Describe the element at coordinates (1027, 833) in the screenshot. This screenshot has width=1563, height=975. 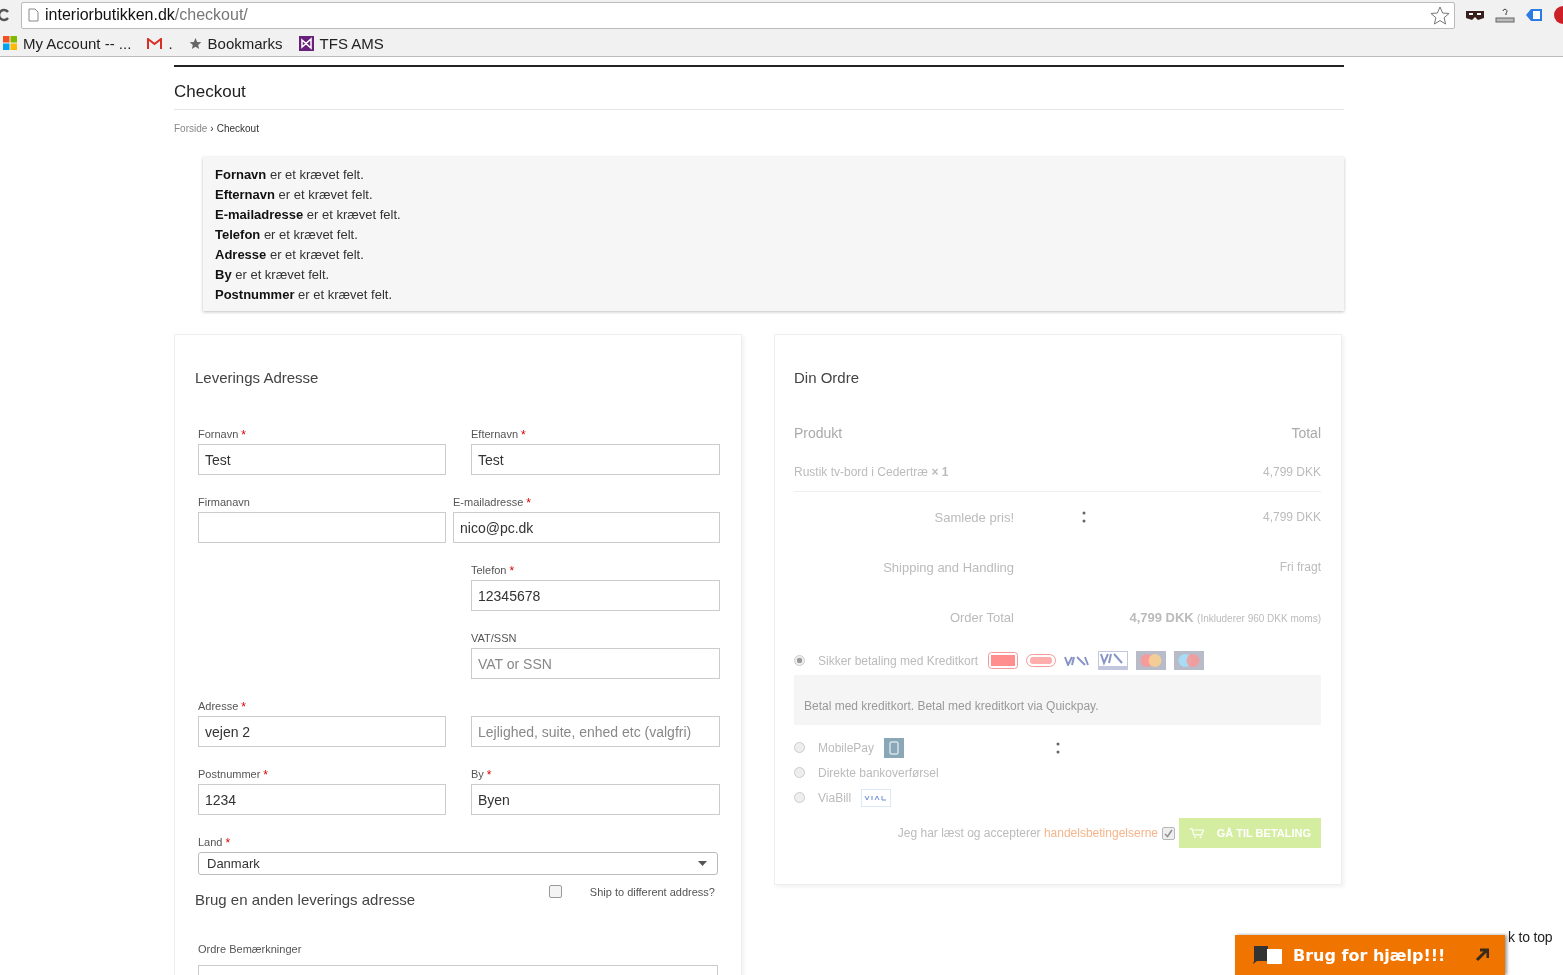
I see `terms-text: Jeg har læst og accepterer handelsbetingelserne` at that location.